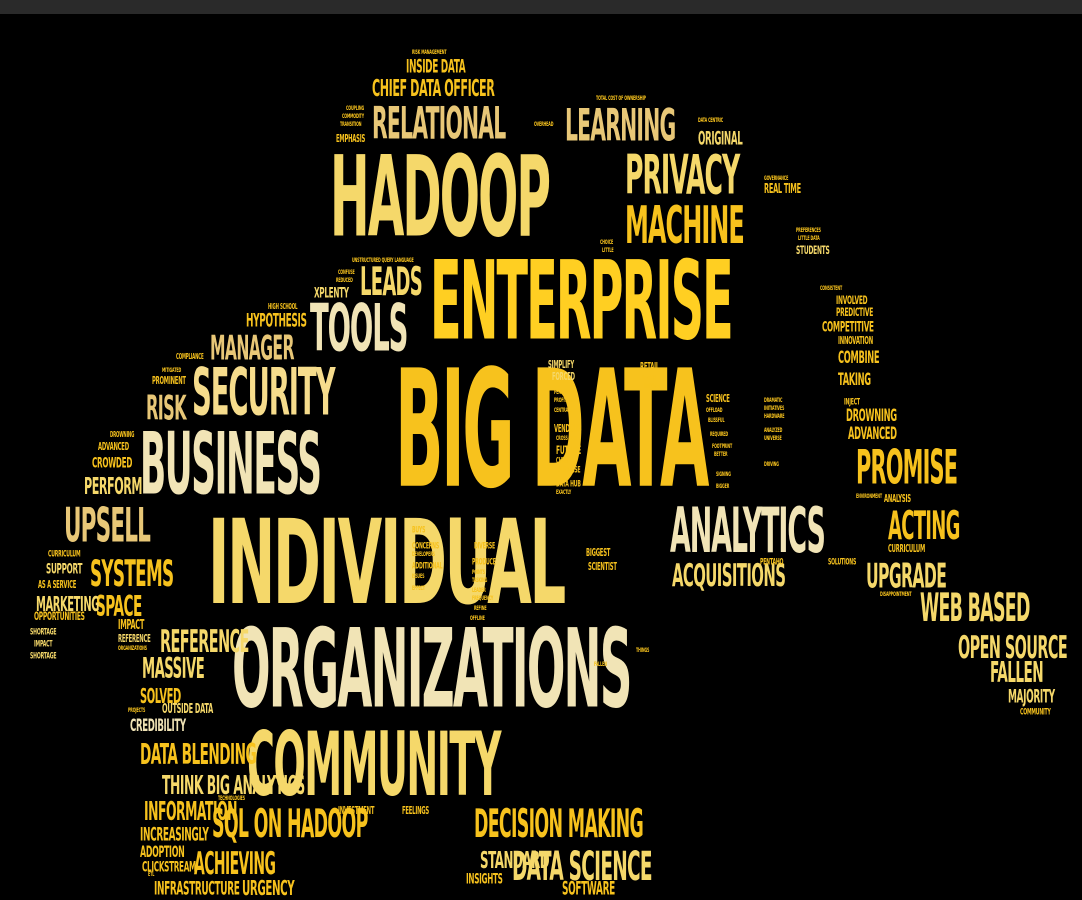  I want to click on word-competitive: COMPETITIVE, so click(848, 327).